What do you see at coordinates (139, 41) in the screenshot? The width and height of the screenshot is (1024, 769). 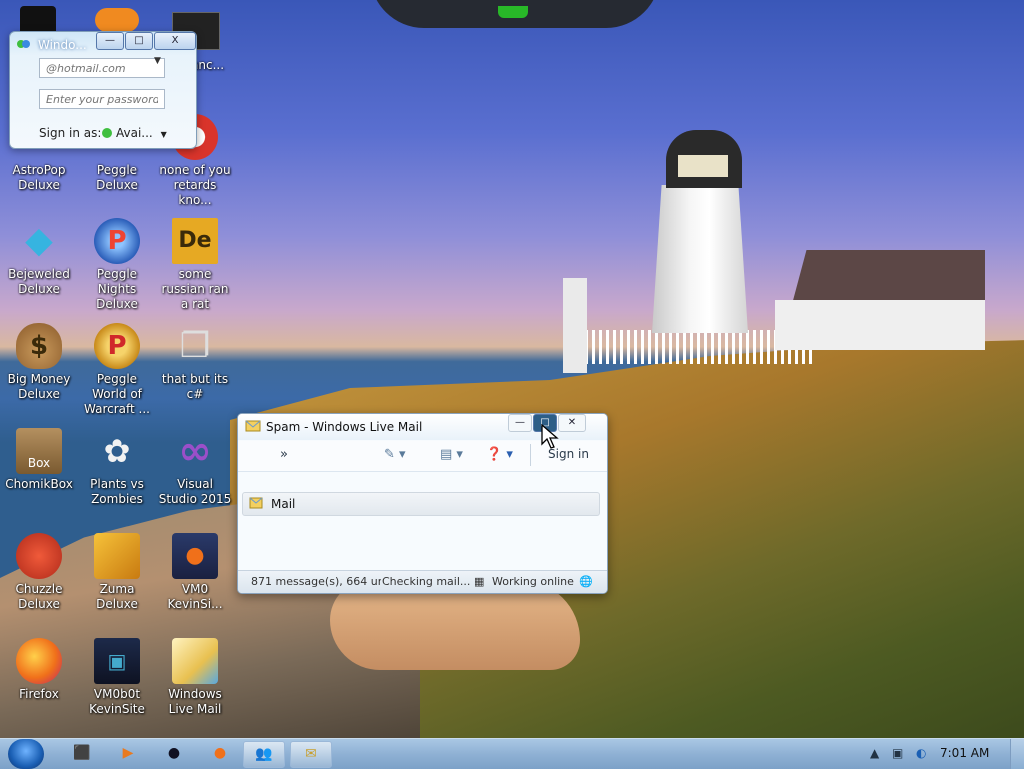 I see `maximize-button: □` at bounding box center [139, 41].